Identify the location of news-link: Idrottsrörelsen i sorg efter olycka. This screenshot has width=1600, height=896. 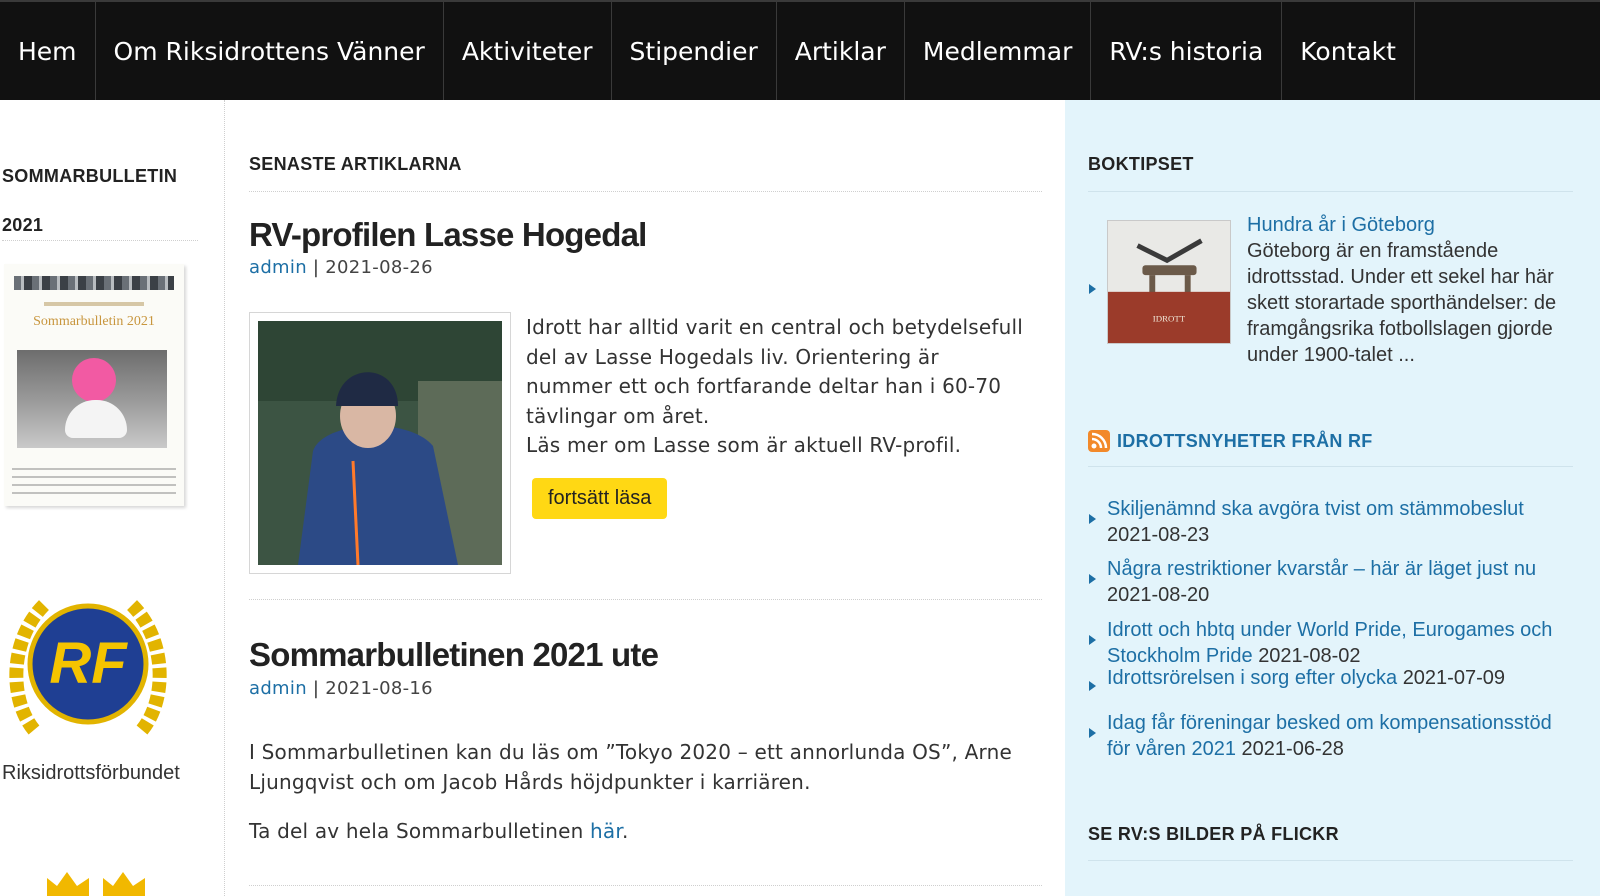
(1252, 678).